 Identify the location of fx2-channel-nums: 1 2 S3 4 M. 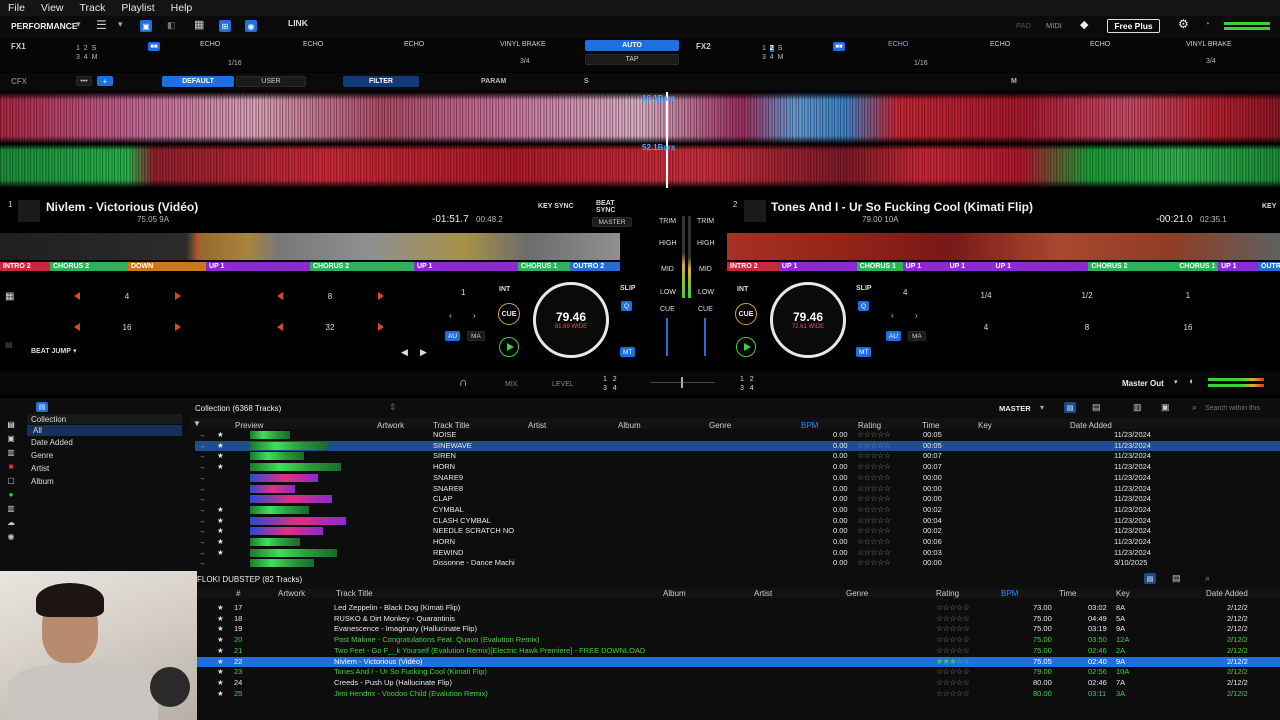
(772, 53).